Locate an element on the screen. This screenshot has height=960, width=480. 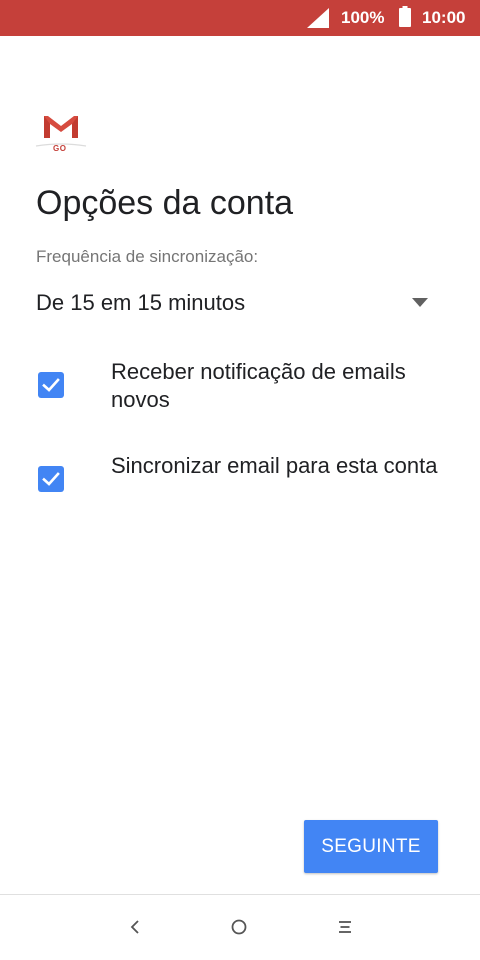
page-title: Opções da conta is located at coordinates (165, 203).